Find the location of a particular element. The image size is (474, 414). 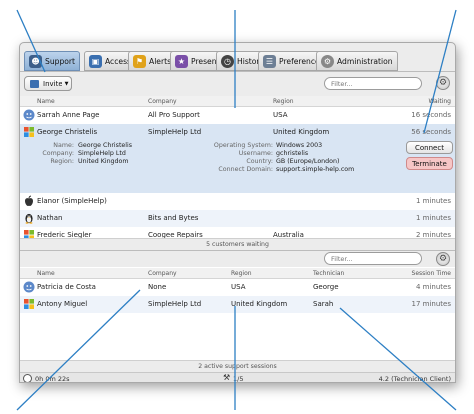

session-company: None is located at coordinates (157, 287).